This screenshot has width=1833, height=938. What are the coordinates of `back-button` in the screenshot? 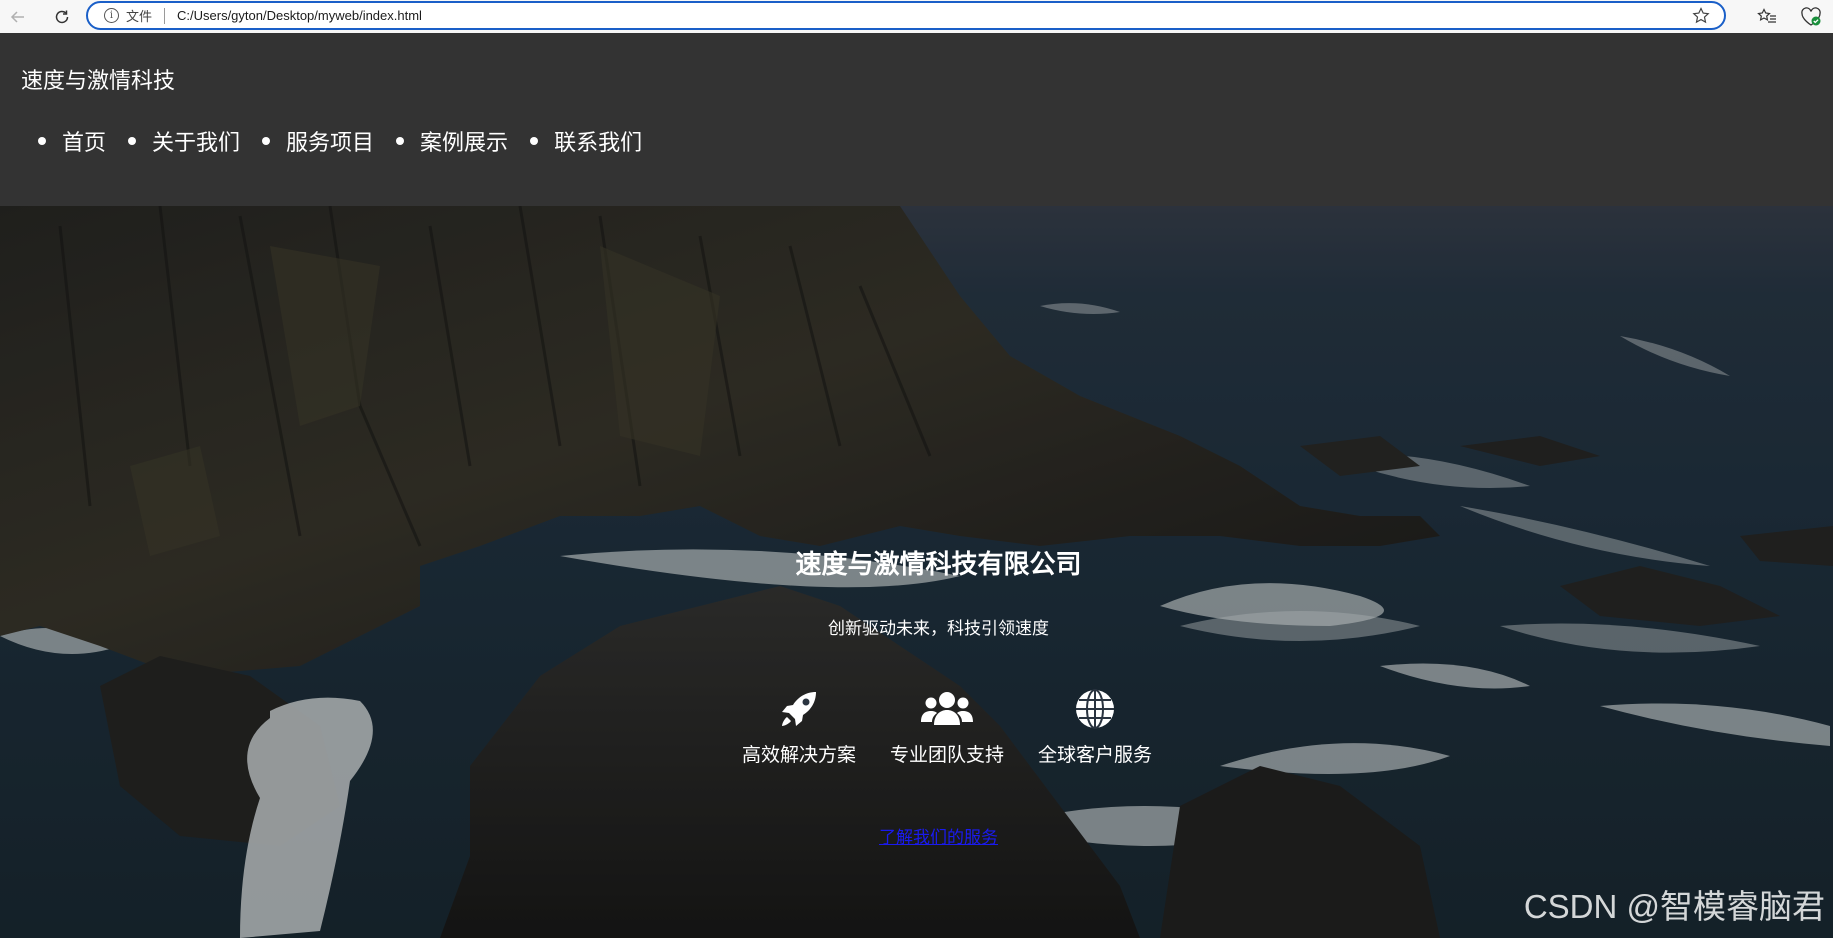 It's located at (18, 17).